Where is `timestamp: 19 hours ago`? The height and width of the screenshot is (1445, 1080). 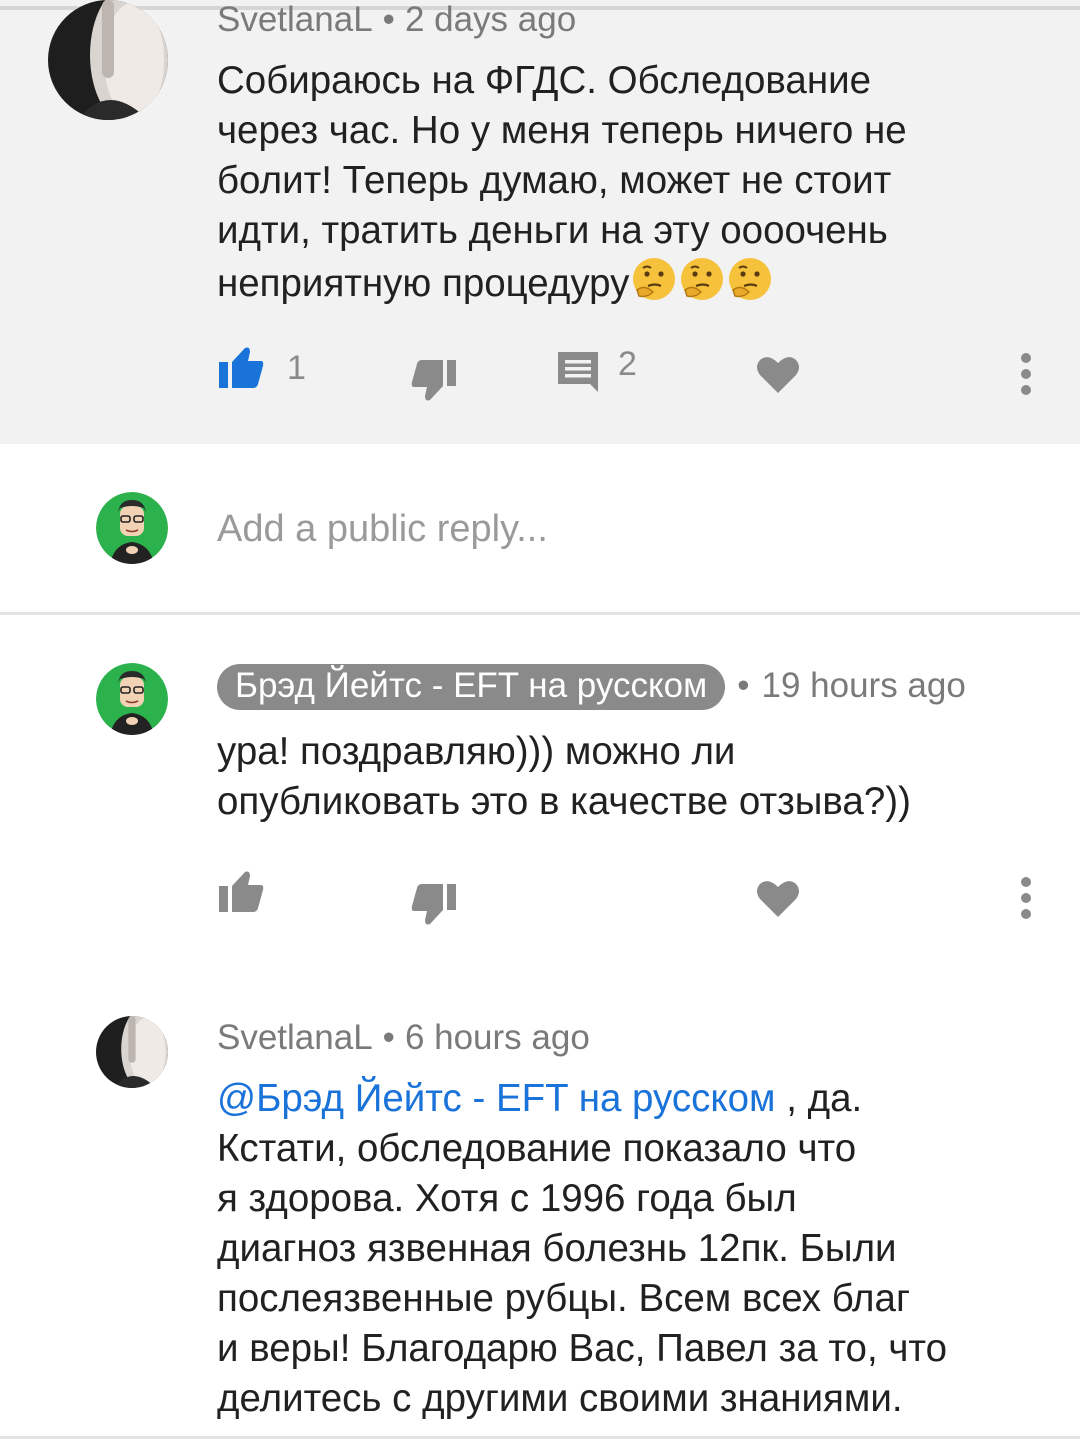
timestamp: 19 hours ago is located at coordinates (863, 685).